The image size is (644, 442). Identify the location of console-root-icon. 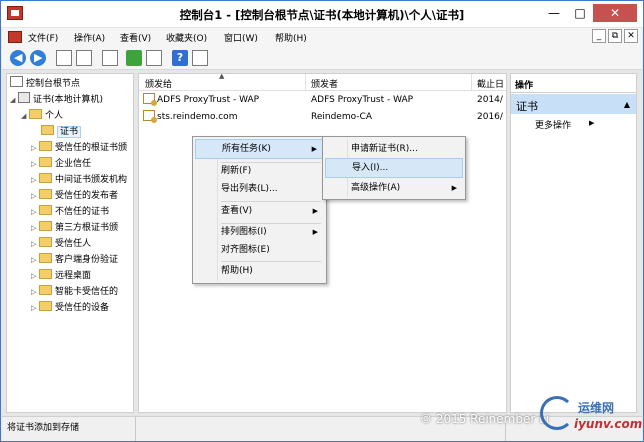
(16, 81).